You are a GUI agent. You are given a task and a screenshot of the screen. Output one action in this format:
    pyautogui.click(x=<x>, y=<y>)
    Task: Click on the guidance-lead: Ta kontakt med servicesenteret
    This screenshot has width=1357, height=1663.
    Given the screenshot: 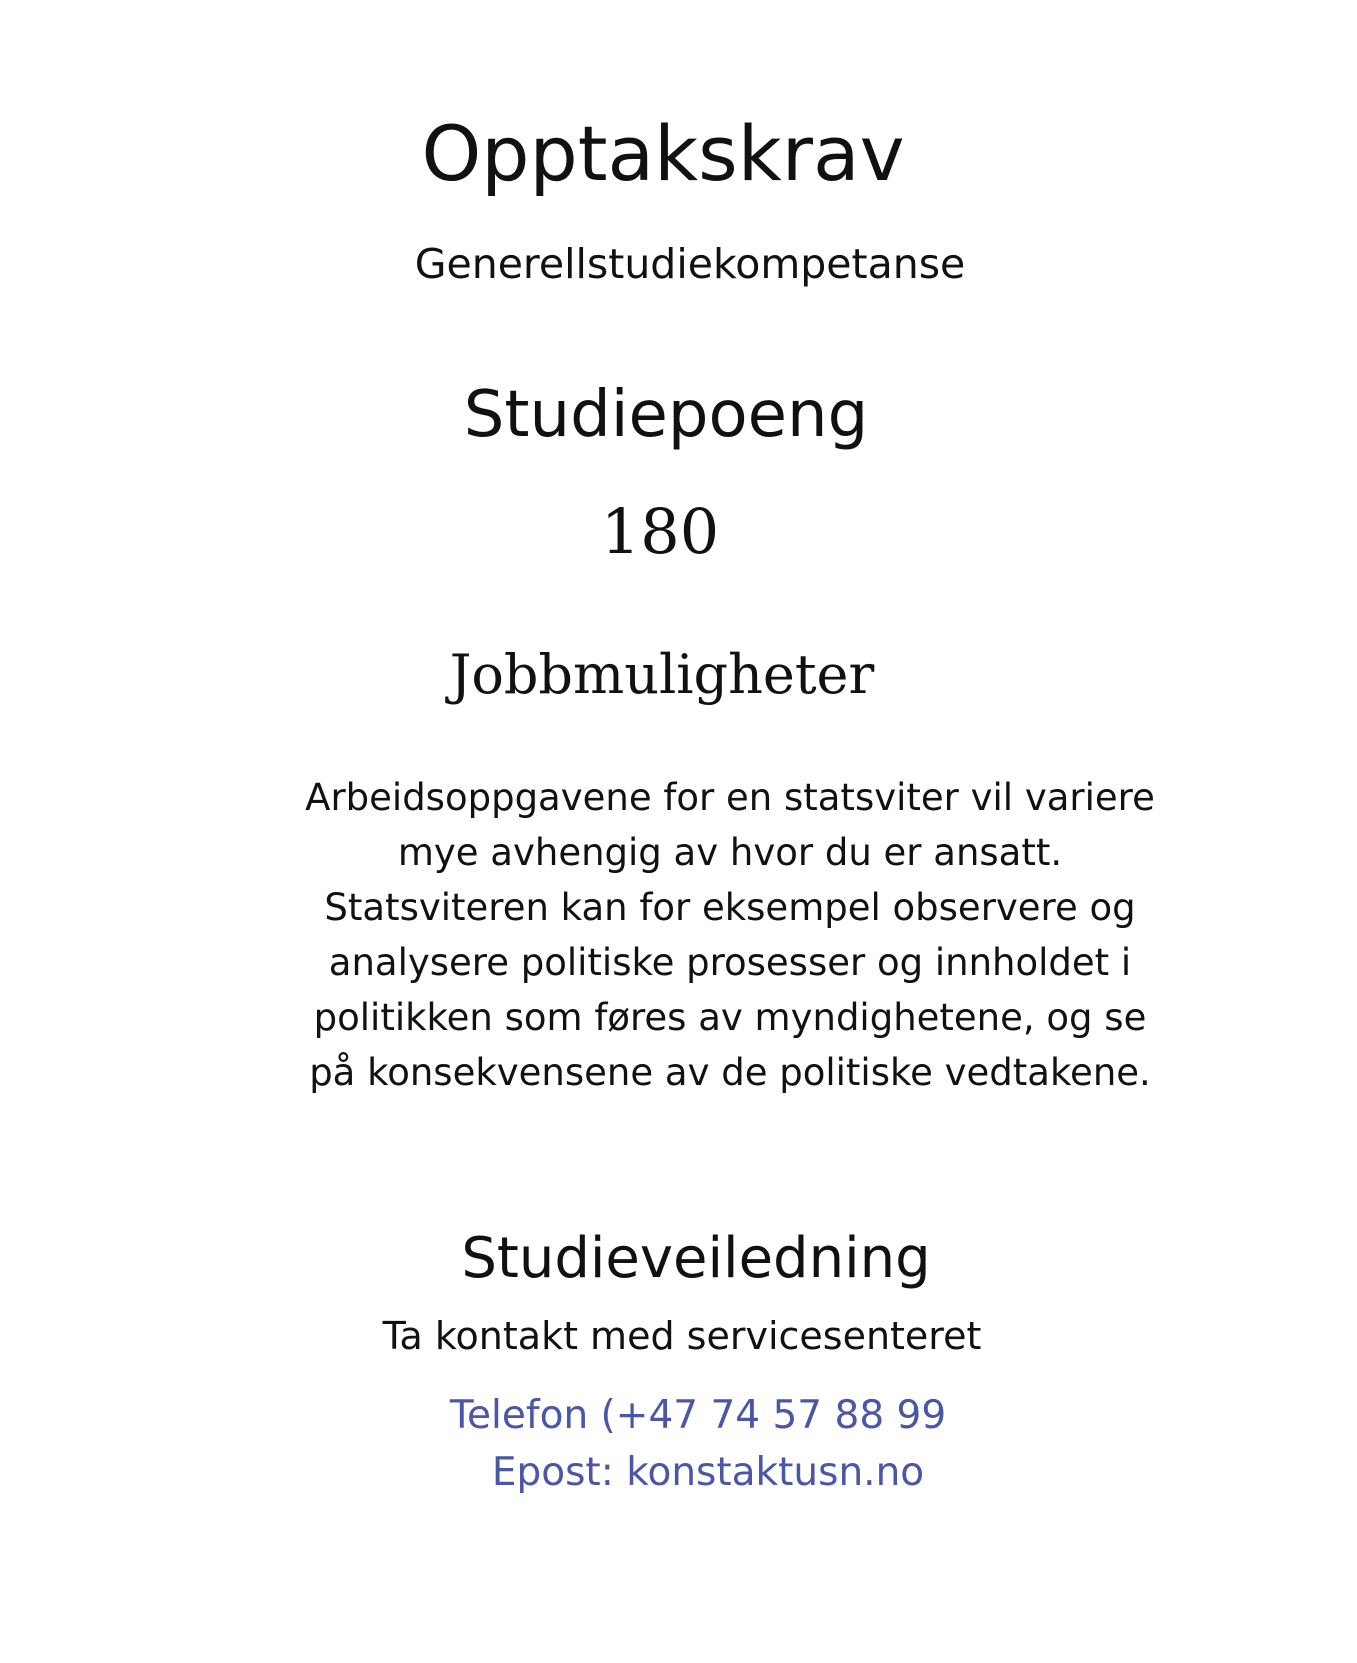 What is the action you would take?
    pyautogui.click(x=682, y=1336)
    